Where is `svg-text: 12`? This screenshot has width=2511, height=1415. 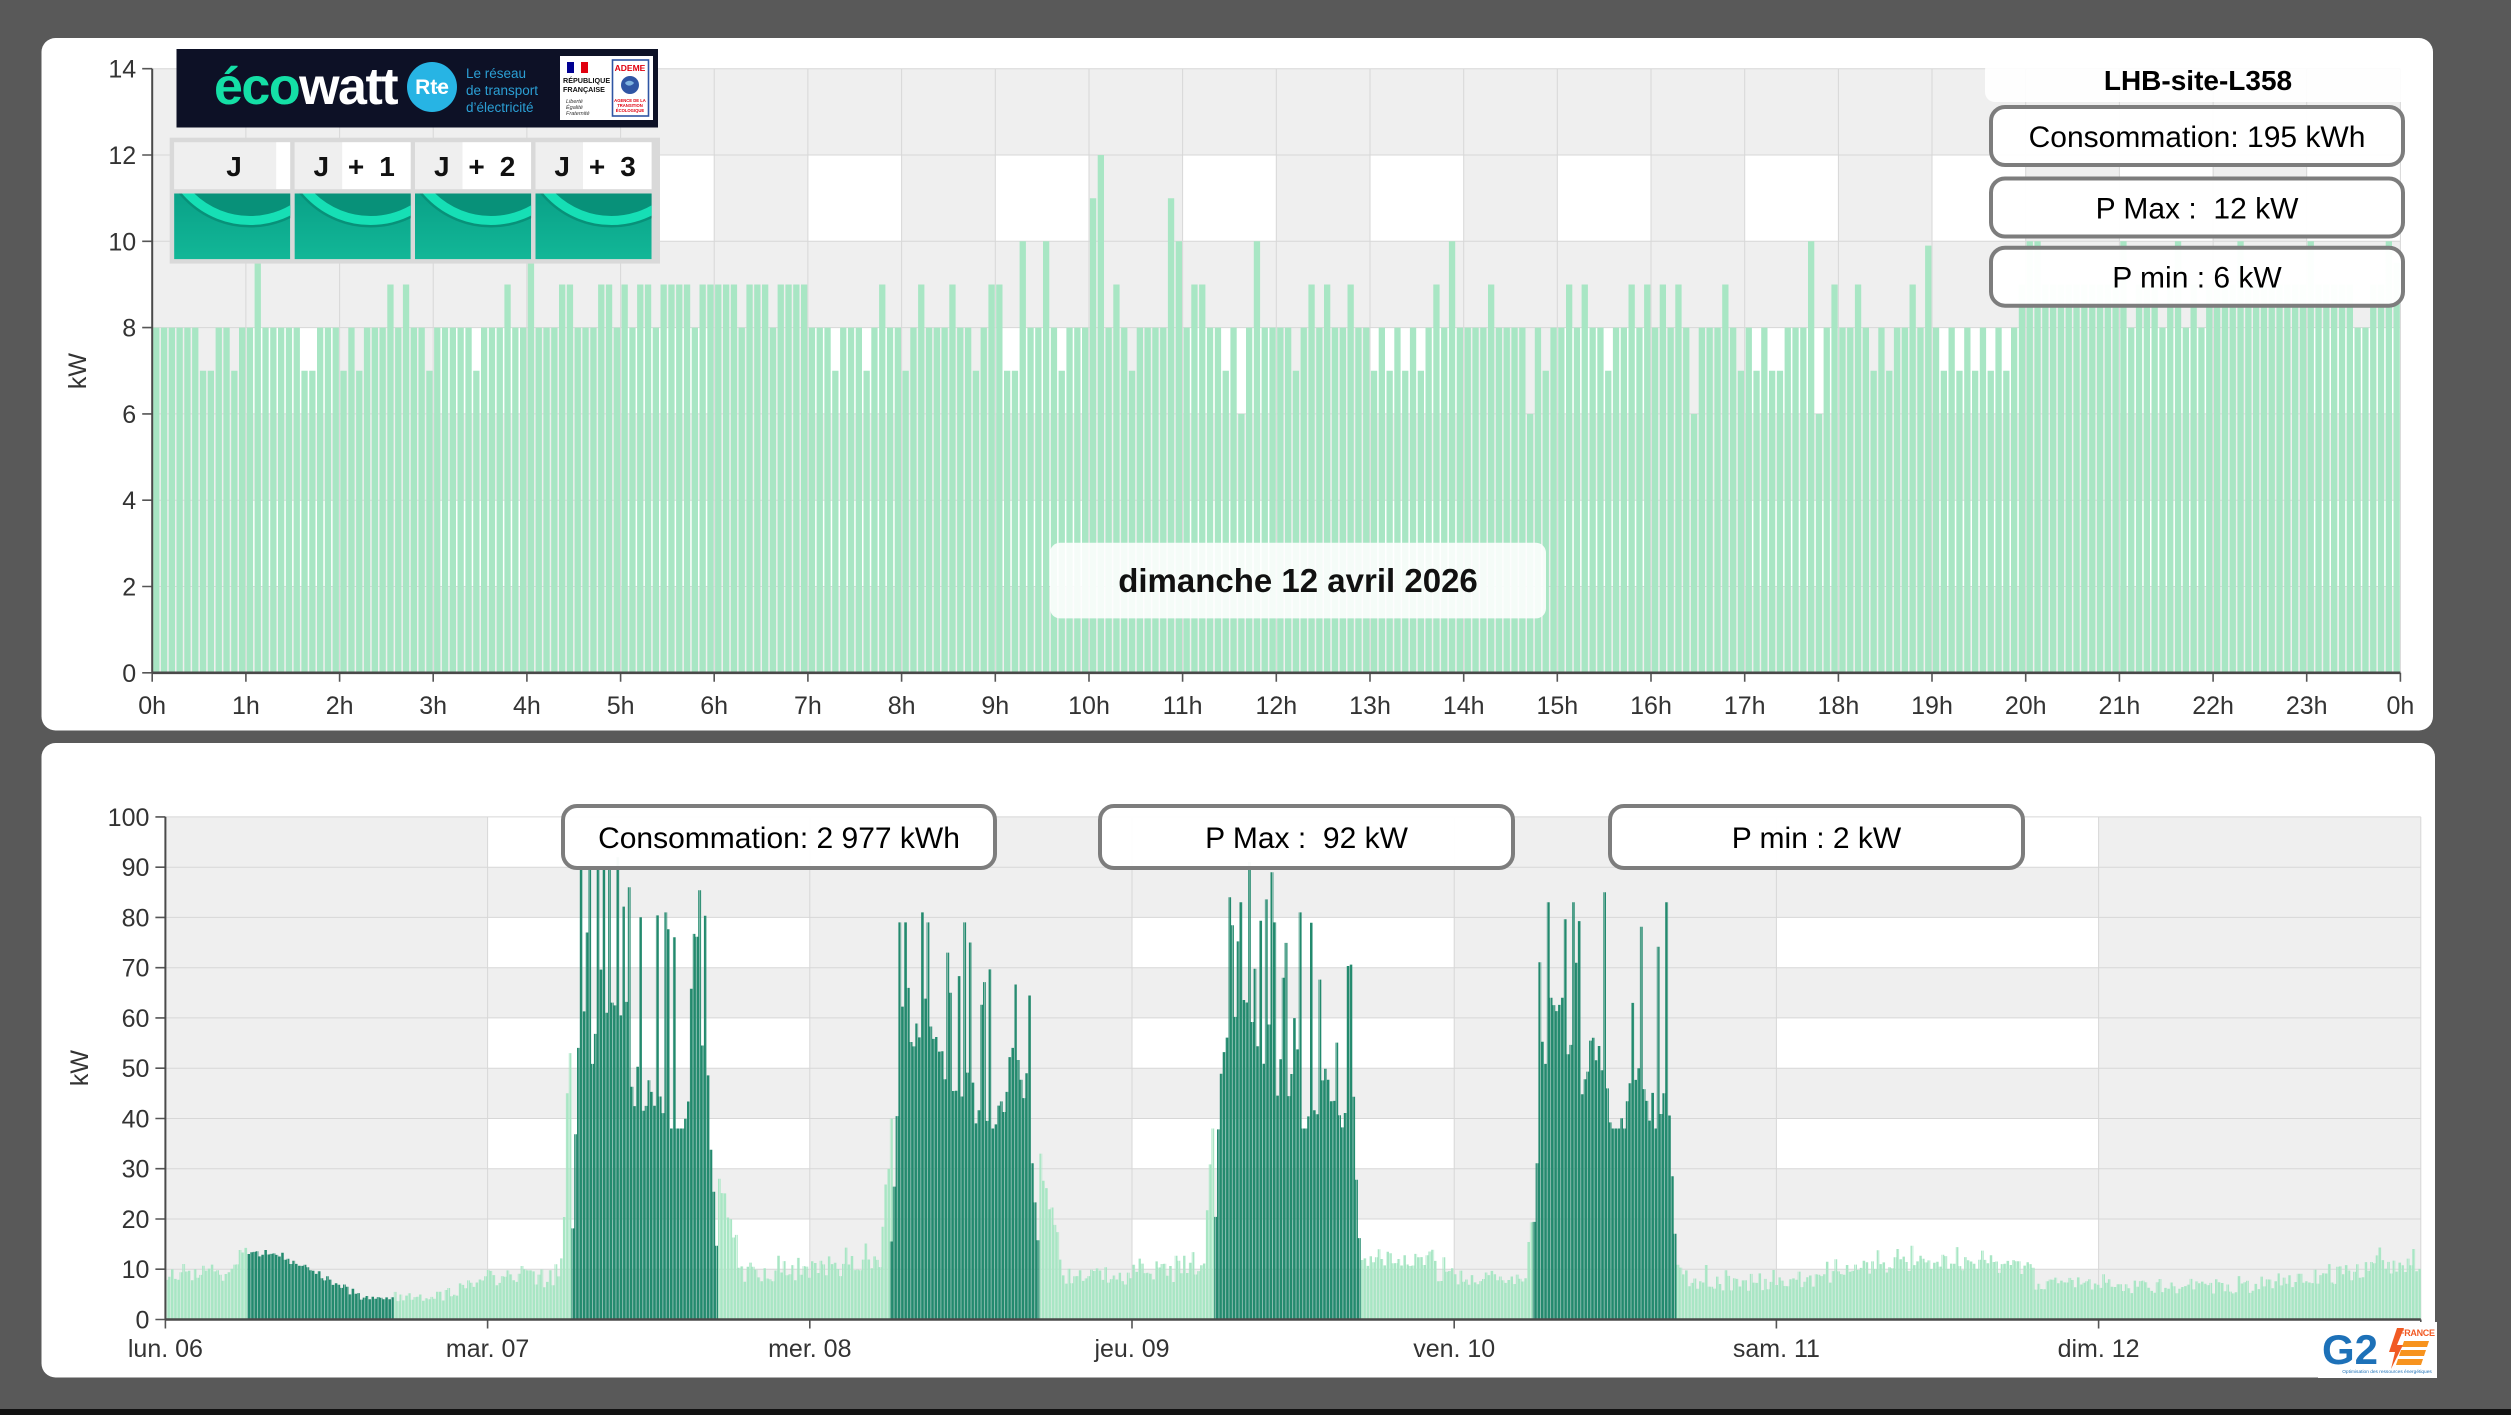 svg-text: 12 is located at coordinates (122, 156).